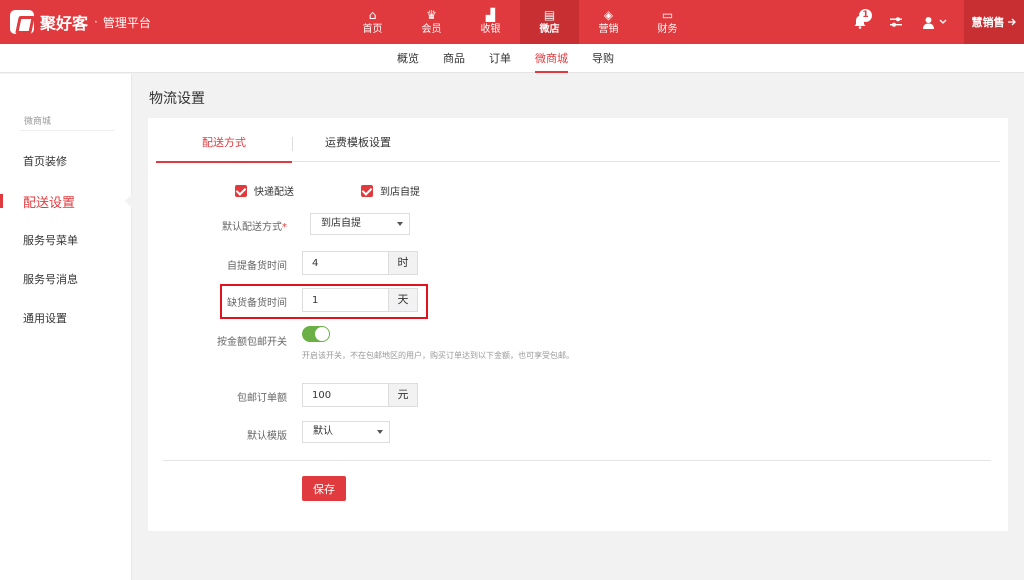 This screenshot has width=1024, height=580. Describe the element at coordinates (603, 58) in the screenshot. I see `sub-nav-guide: 导购` at that location.